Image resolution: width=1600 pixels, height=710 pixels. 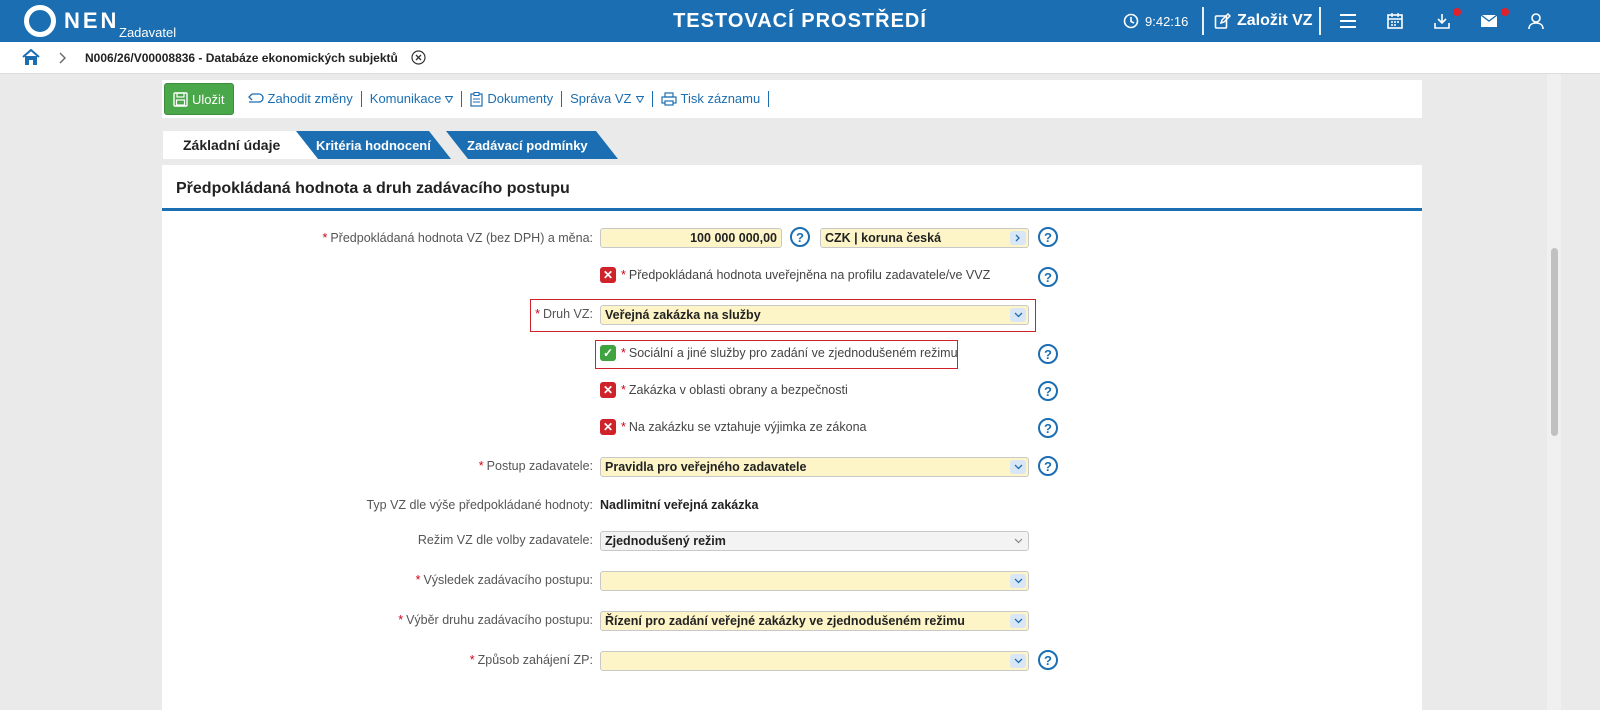 I want to click on download-button, so click(x=1442, y=21).